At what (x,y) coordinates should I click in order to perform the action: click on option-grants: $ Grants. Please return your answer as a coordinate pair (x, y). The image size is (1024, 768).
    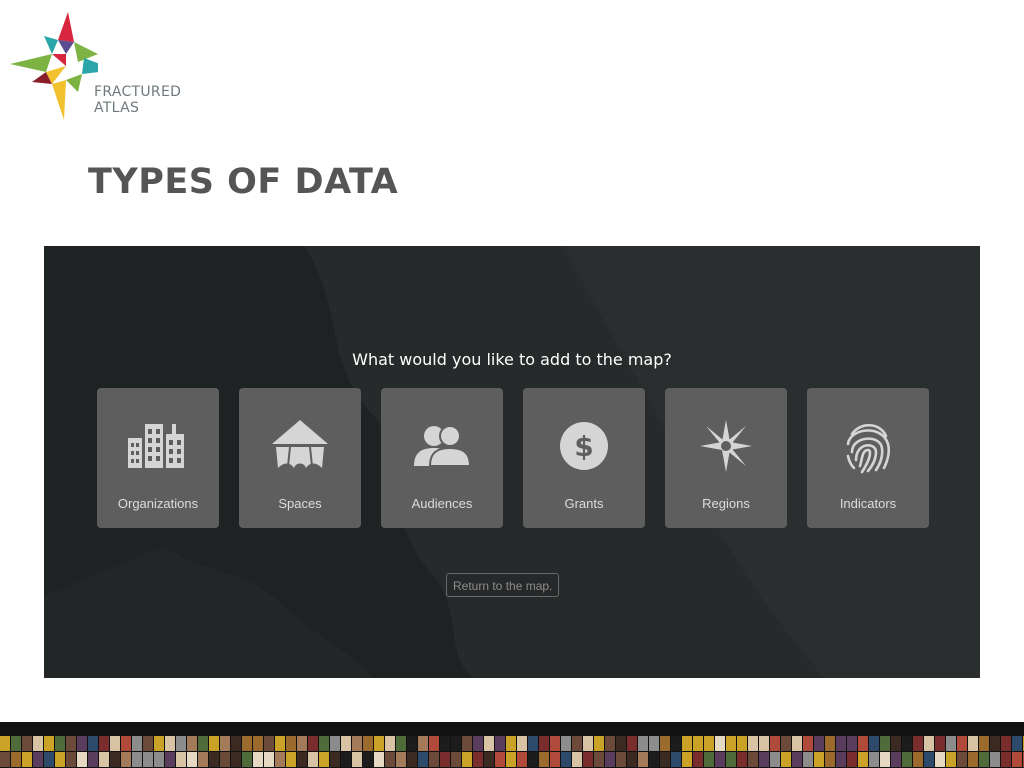
    Looking at the image, I should click on (584, 458).